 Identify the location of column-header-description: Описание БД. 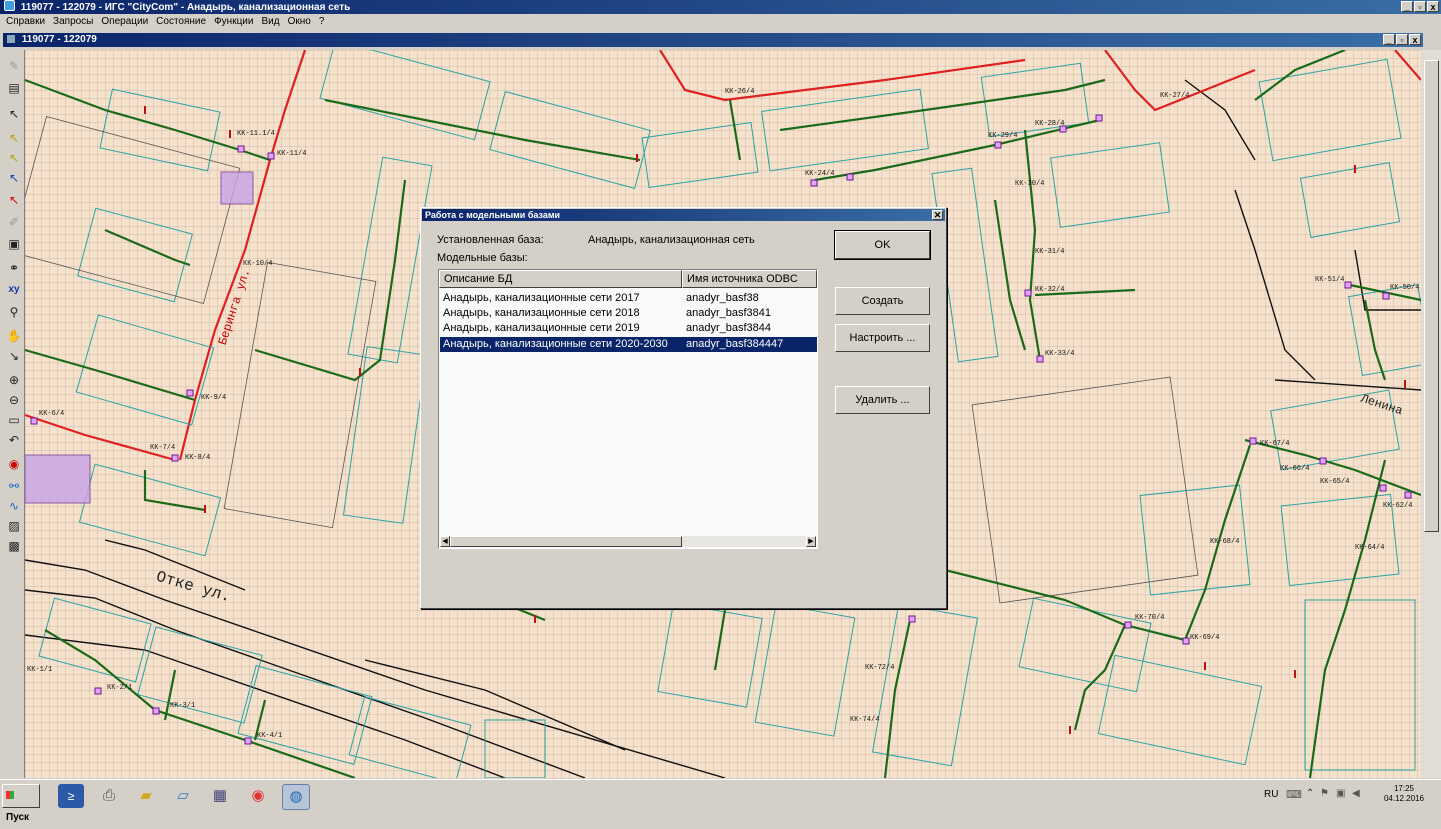
(560, 279).